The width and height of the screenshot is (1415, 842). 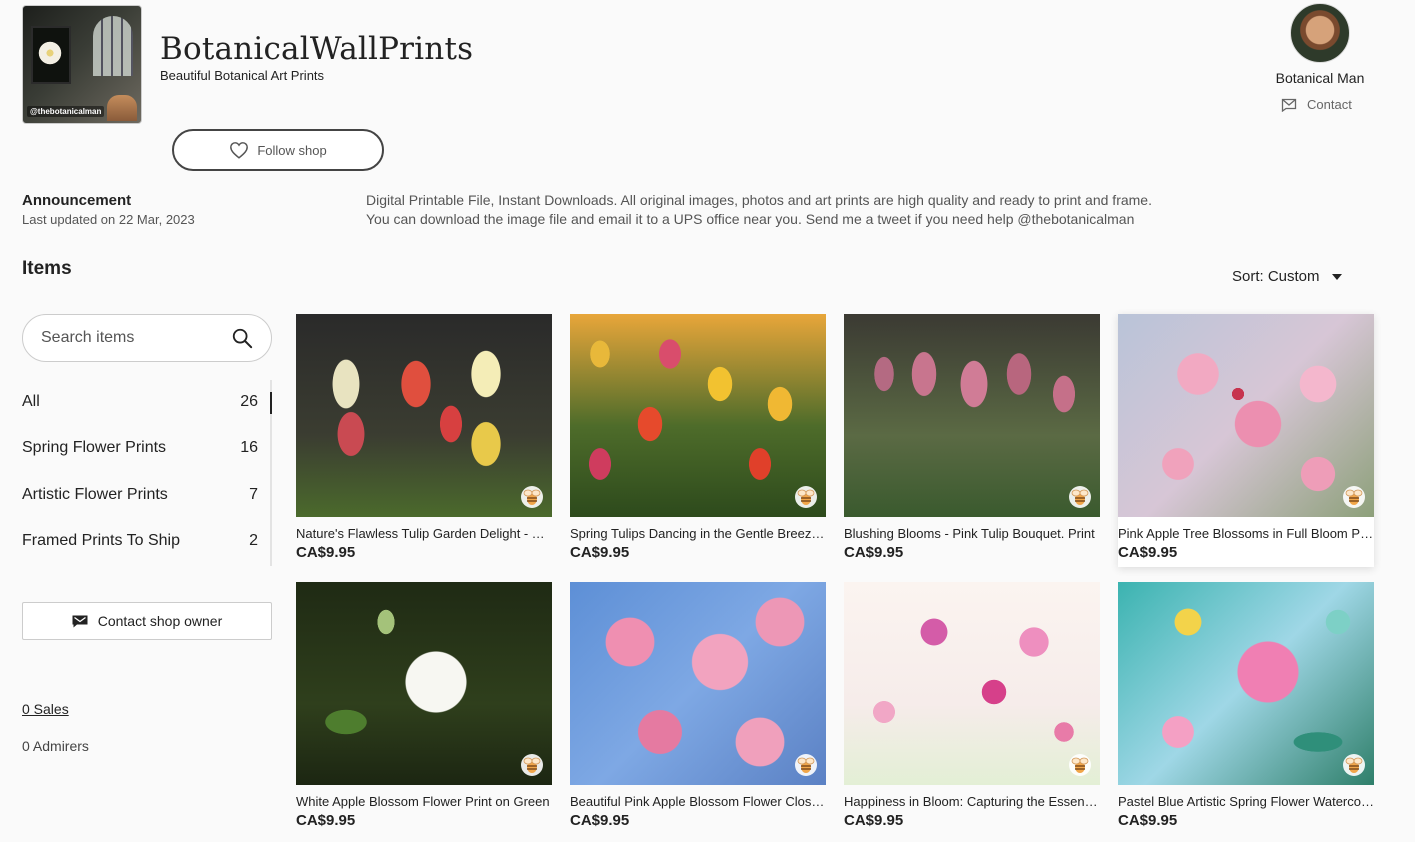 I want to click on logo-flower, so click(x=50, y=53).